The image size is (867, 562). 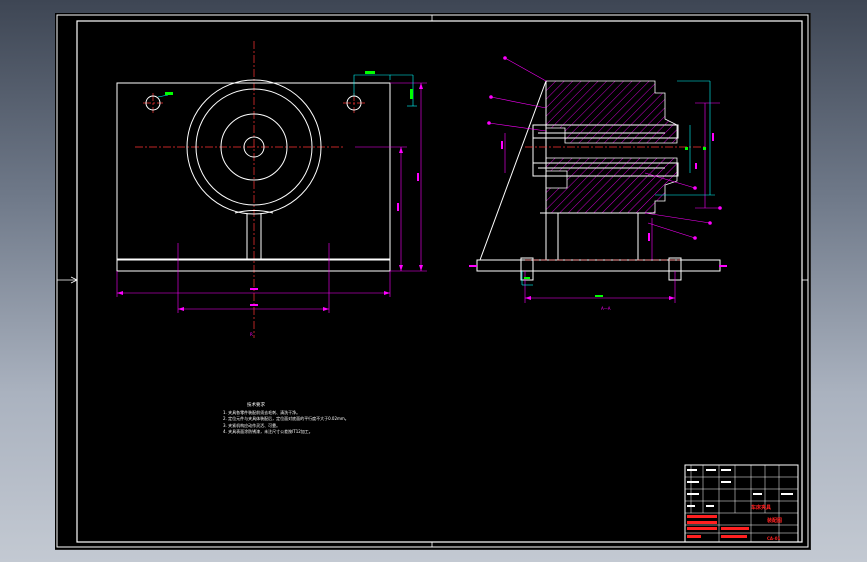 I want to click on front-centerlines, so click(x=250, y=189).